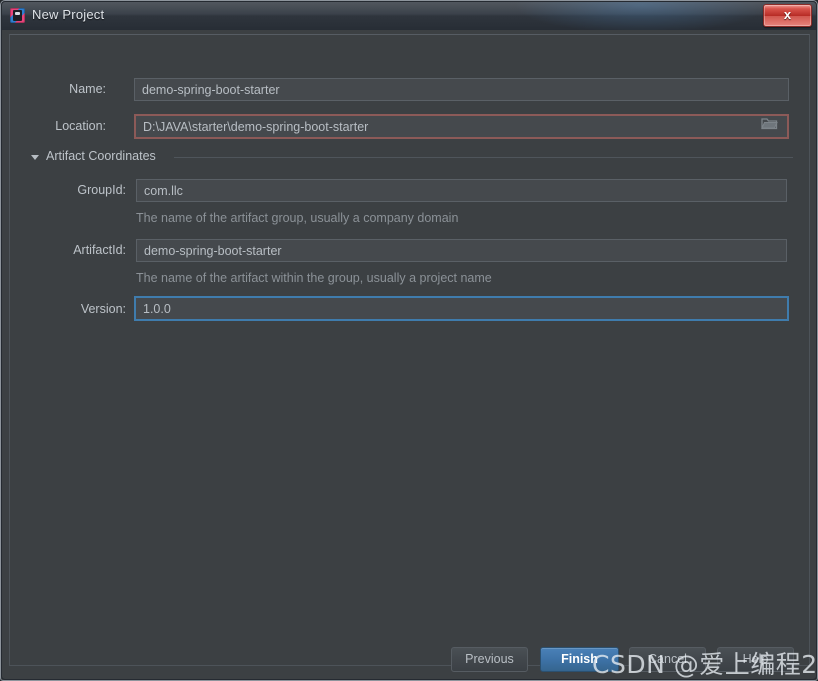 The height and width of the screenshot is (681, 818). Describe the element at coordinates (461, 308) in the screenshot. I see `version-input` at that location.